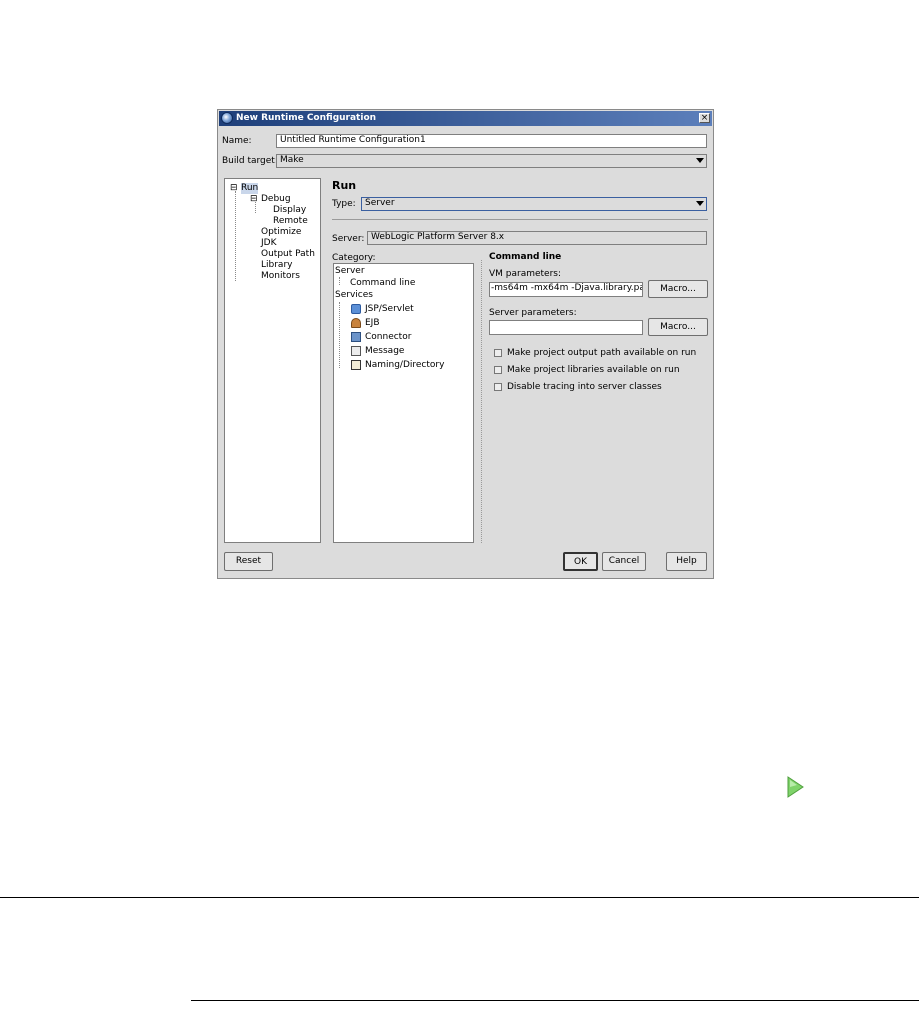  Describe the element at coordinates (344, 185) in the screenshot. I see `run-heading: Run` at that location.